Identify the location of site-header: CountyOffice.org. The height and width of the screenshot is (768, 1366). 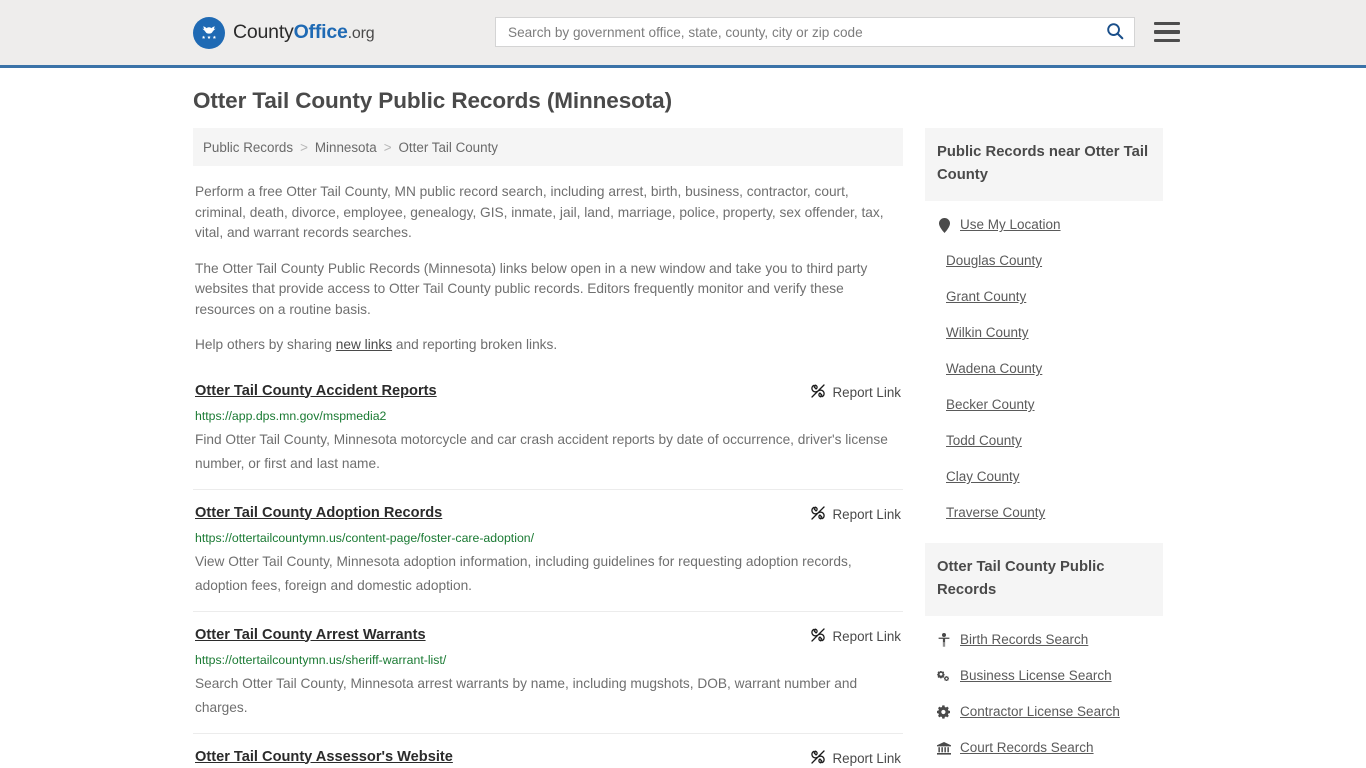
(683, 34).